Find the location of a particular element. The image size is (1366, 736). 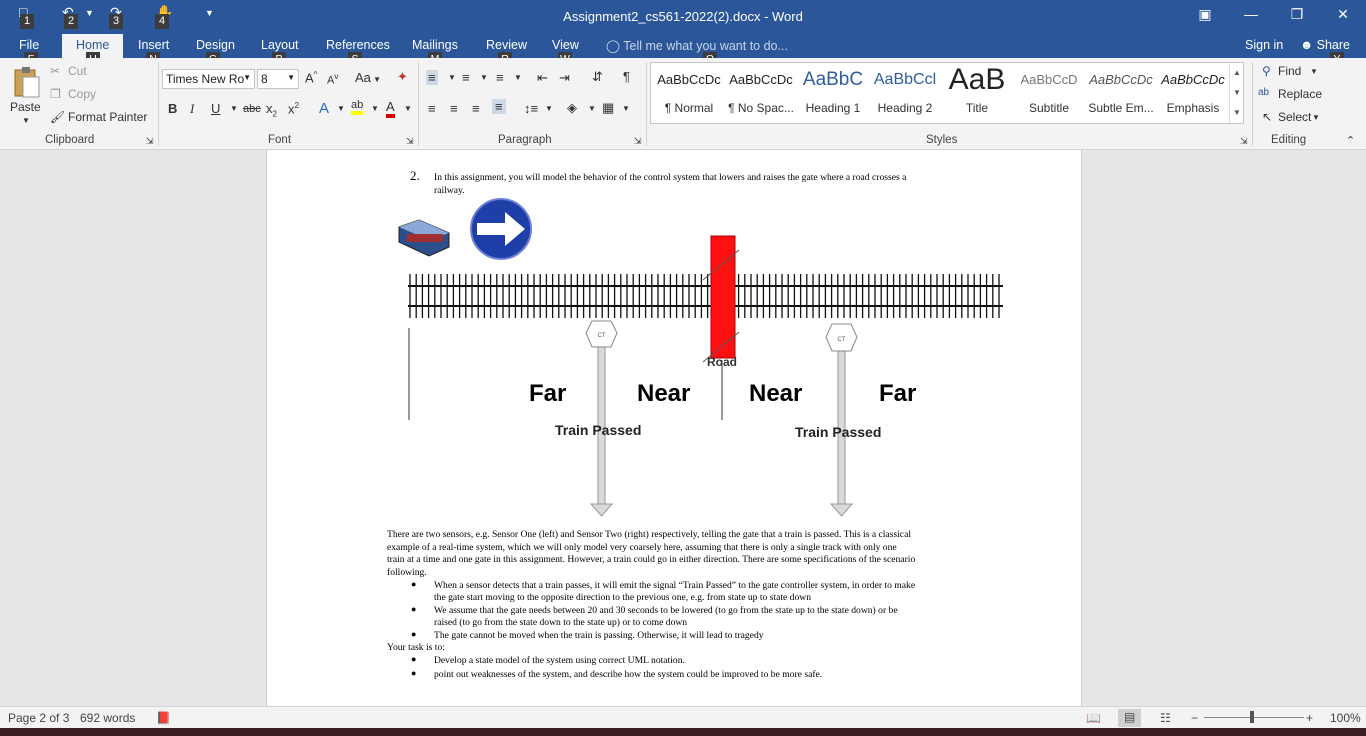

find-dropdown-icon: ▼ is located at coordinates (1314, 71).